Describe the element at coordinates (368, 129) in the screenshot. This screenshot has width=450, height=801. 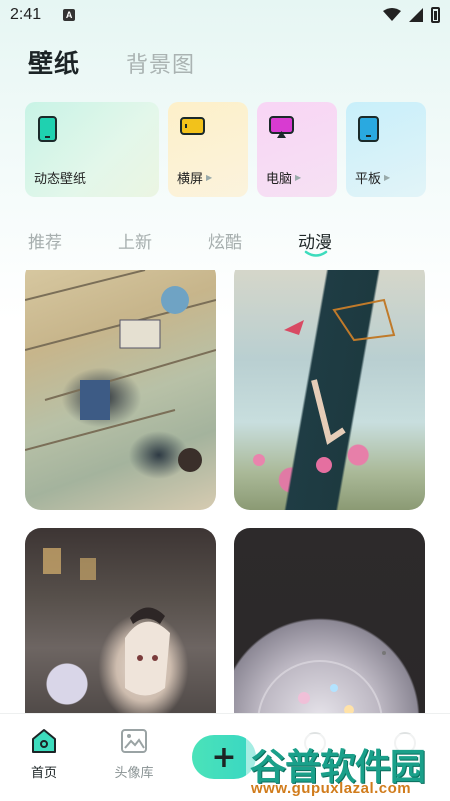
I see `tablet-icon` at that location.